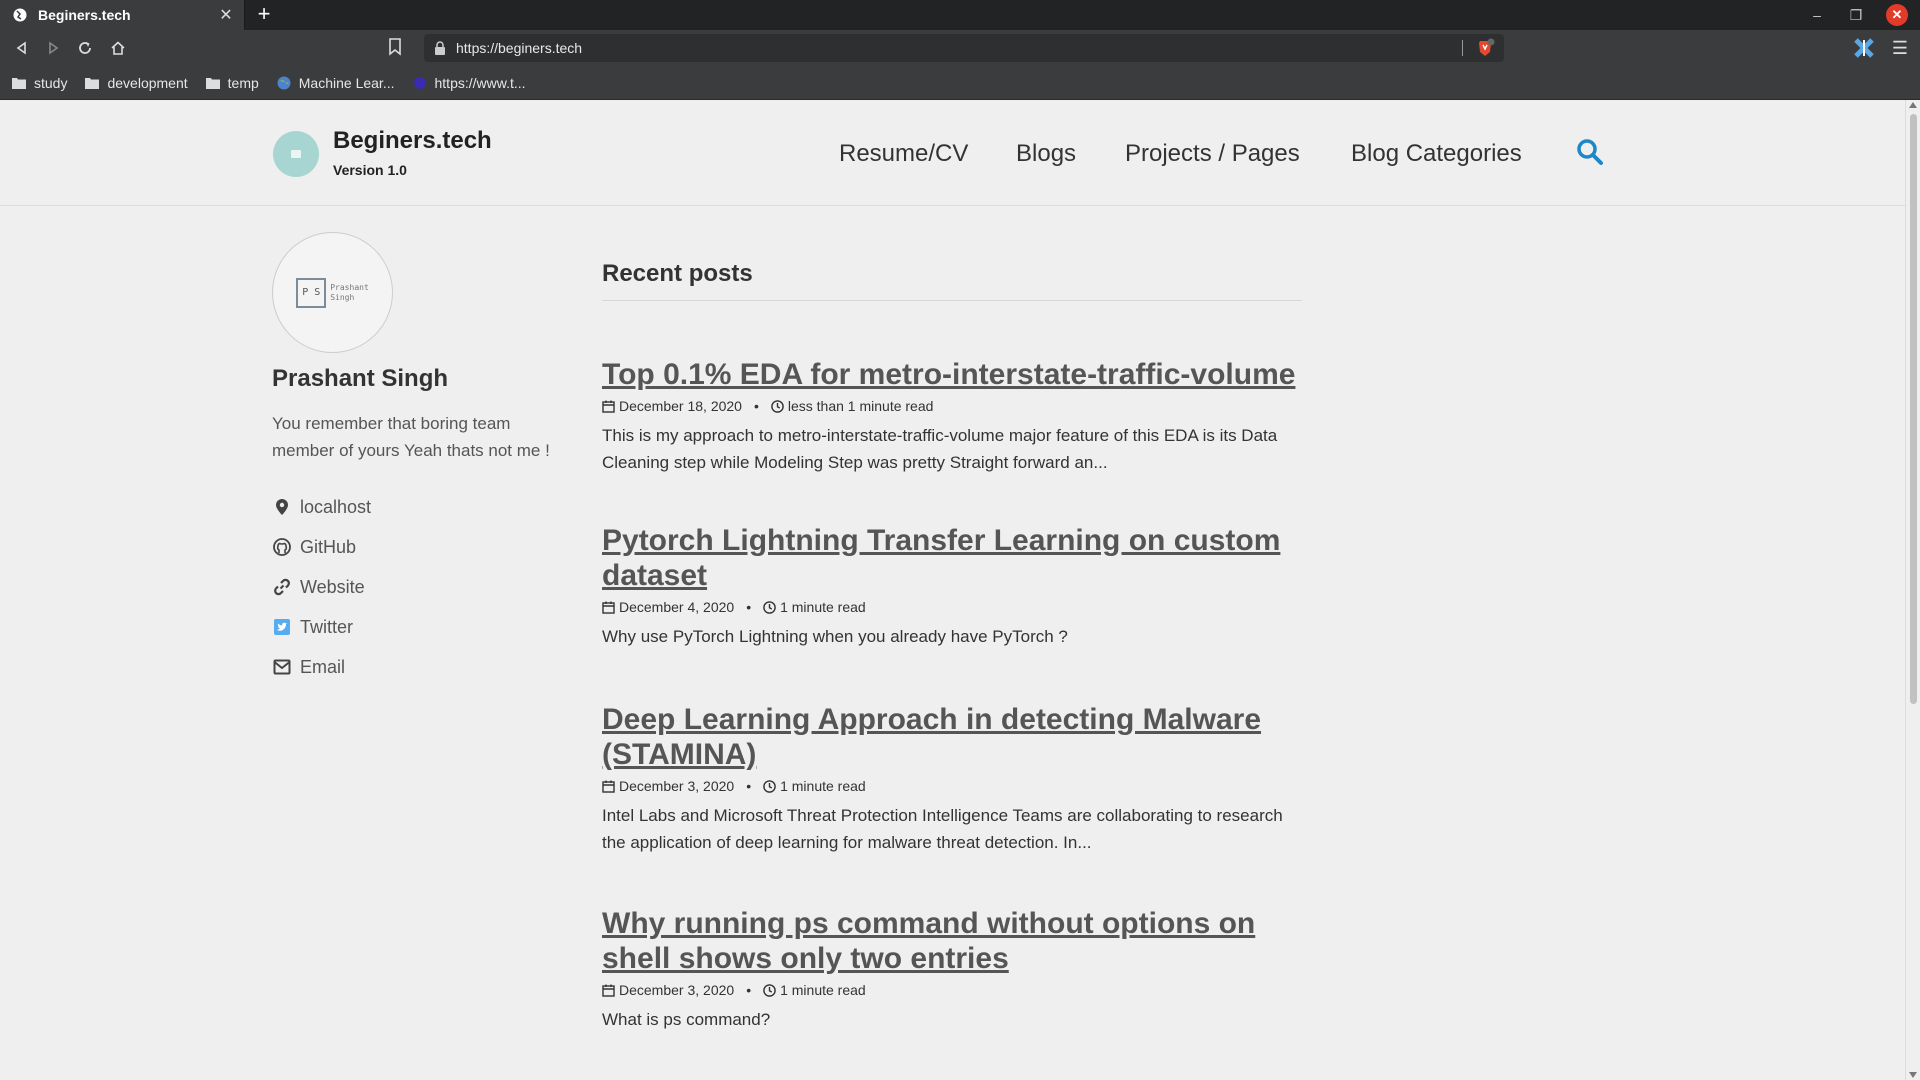  What do you see at coordinates (282, 627) in the screenshot?
I see `twitter-icon` at bounding box center [282, 627].